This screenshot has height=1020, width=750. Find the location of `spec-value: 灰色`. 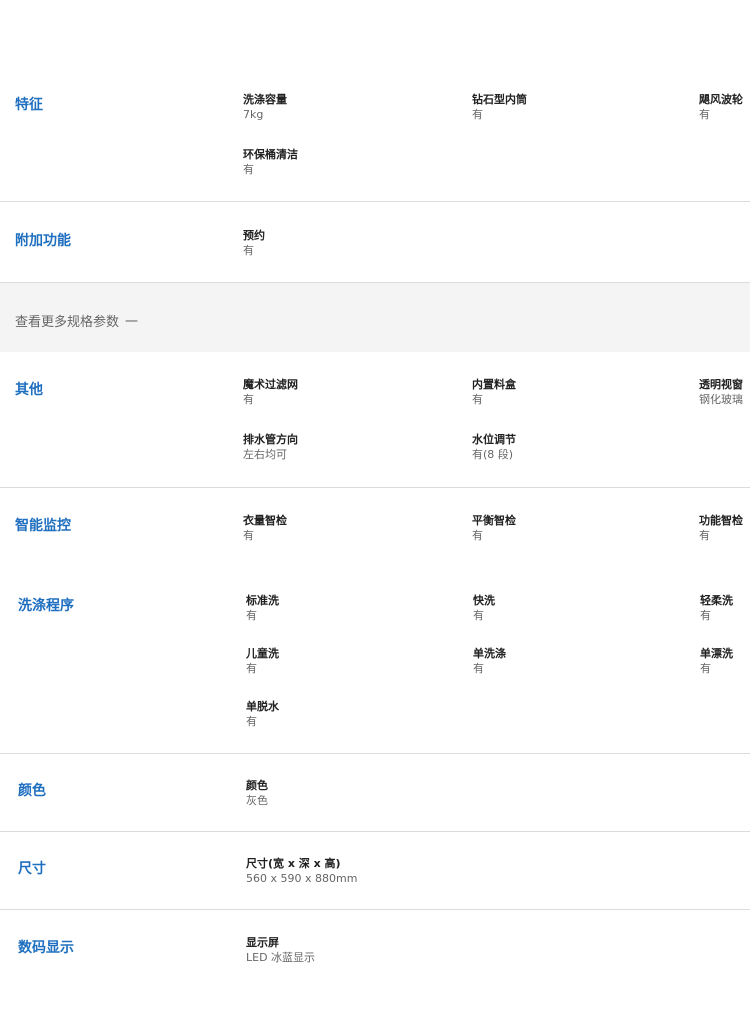

spec-value: 灰色 is located at coordinates (257, 800).